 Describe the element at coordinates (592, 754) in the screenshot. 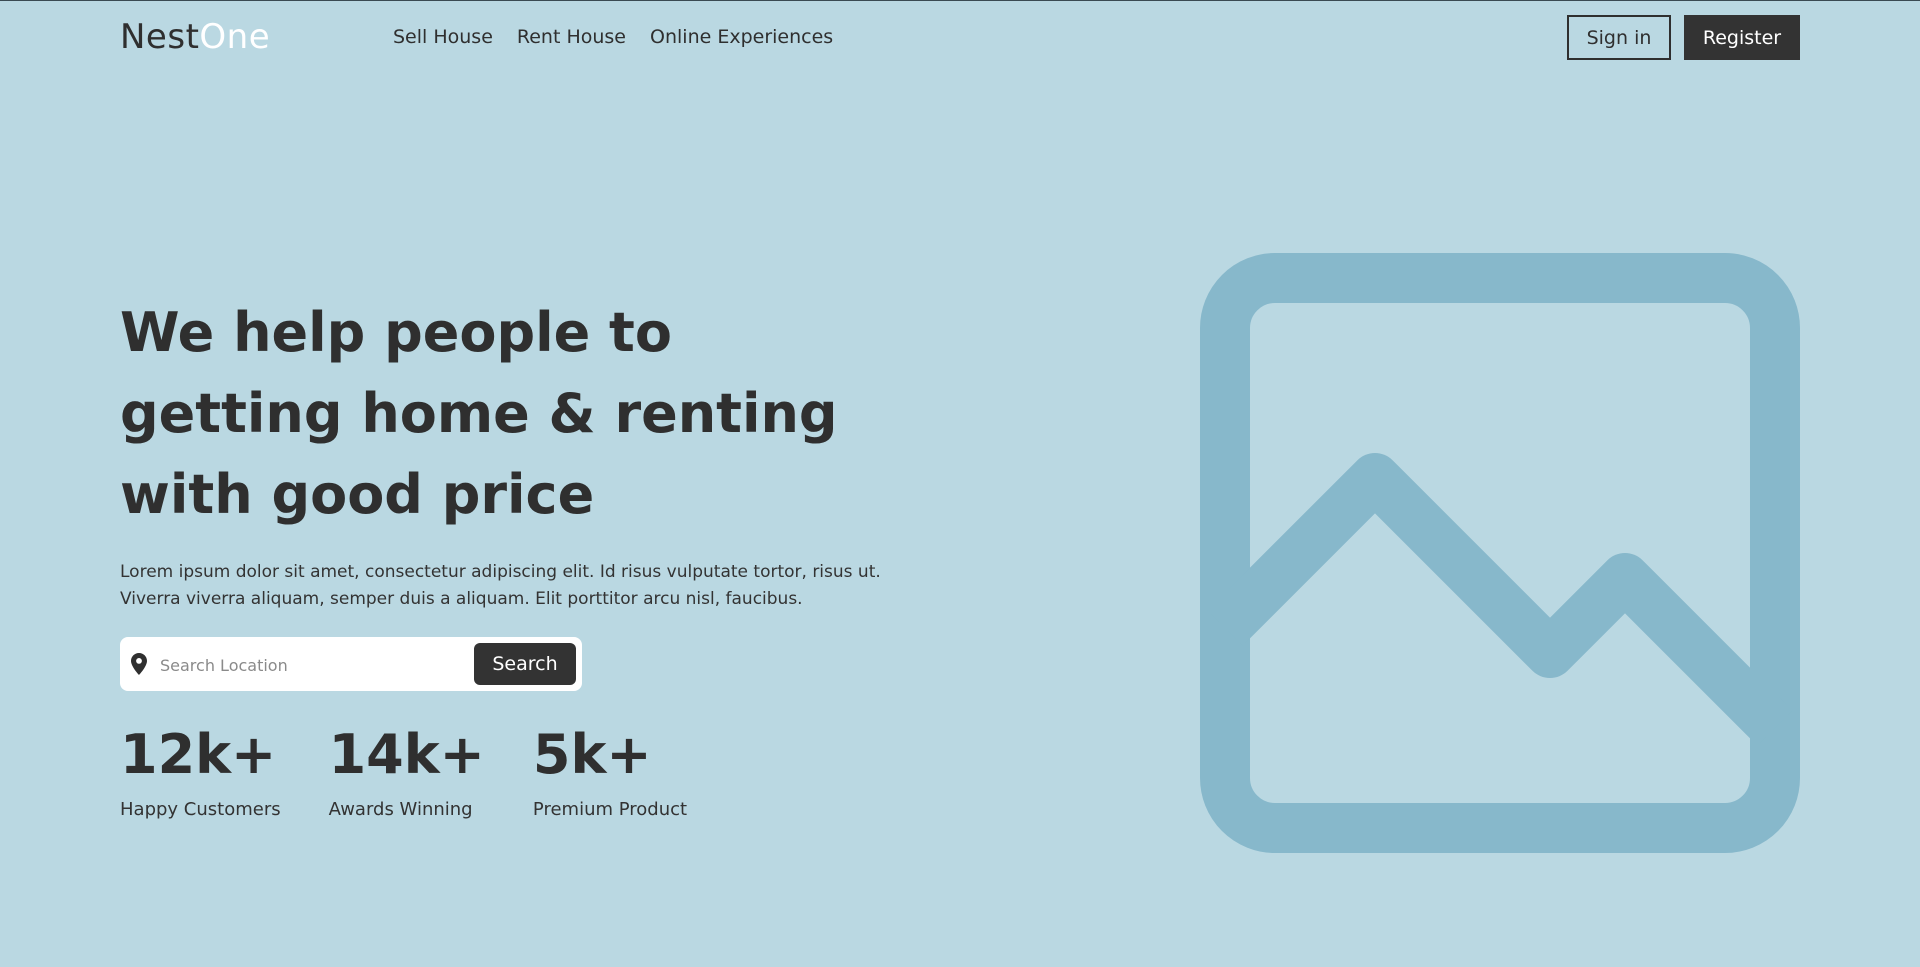

I see `stat-value: 5k+` at that location.